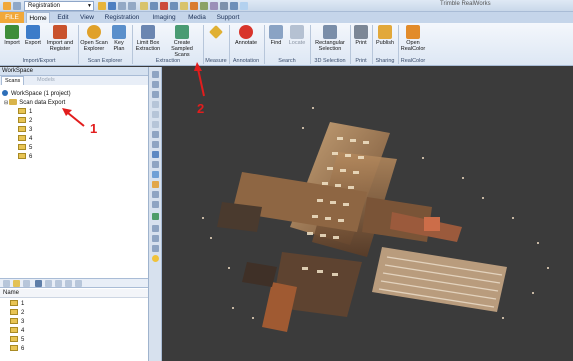 The image size is (573, 361). Describe the element at coordinates (133, 94) in the screenshot. I see `annotation-overlay` at that location.